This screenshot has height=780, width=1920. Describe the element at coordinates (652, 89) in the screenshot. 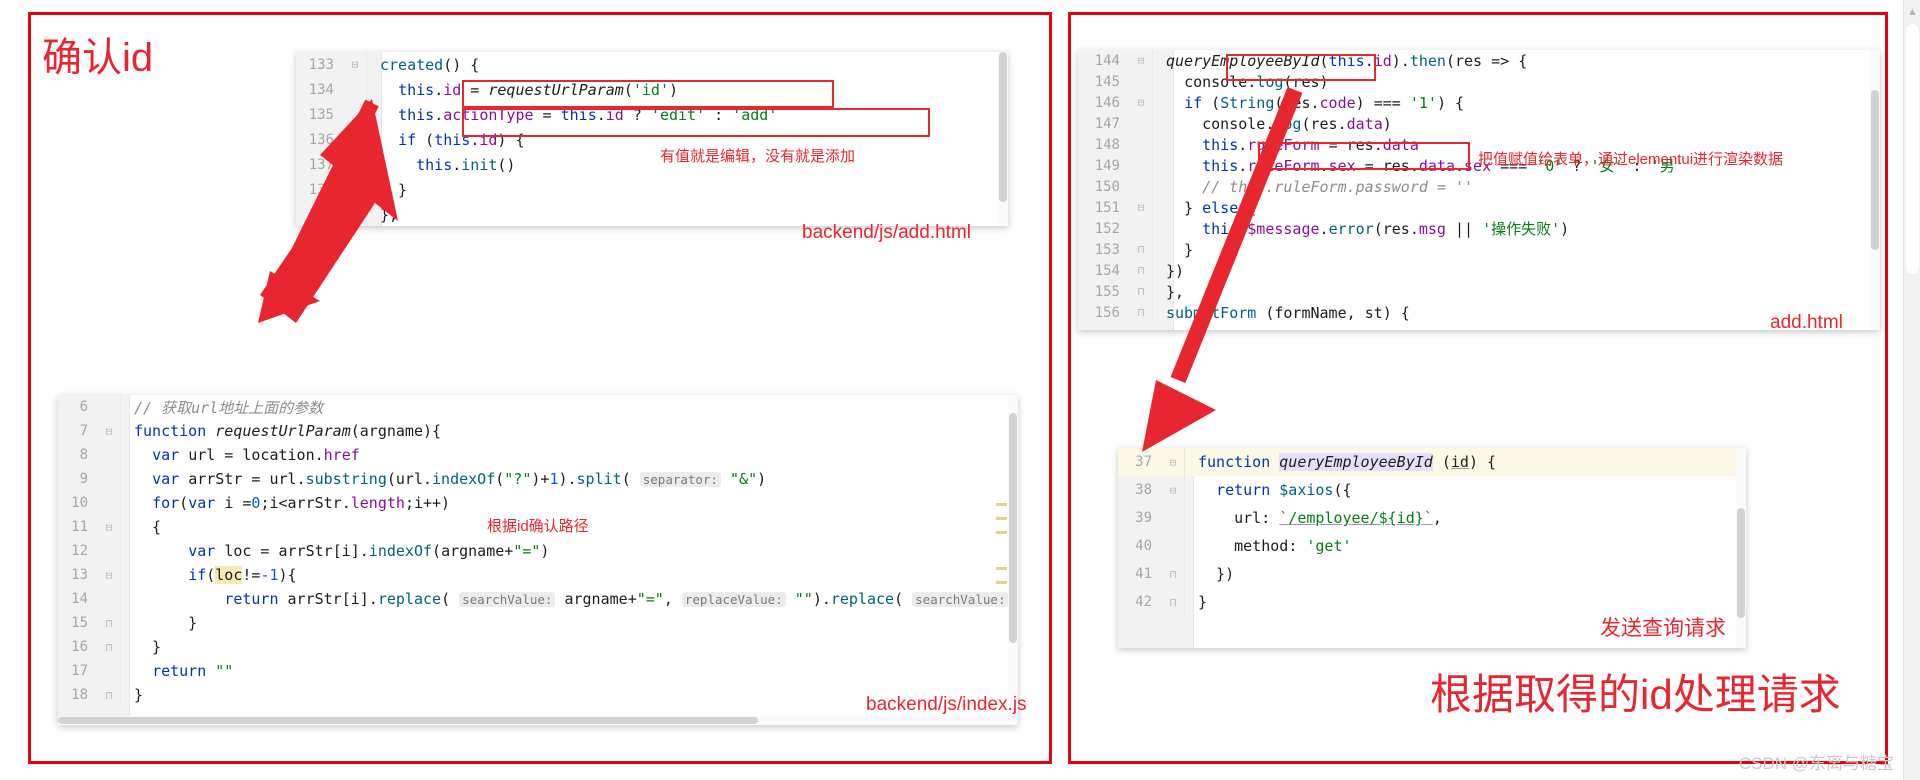

I see `code-line: 134 this.id = requestUrlParam('id')` at that location.